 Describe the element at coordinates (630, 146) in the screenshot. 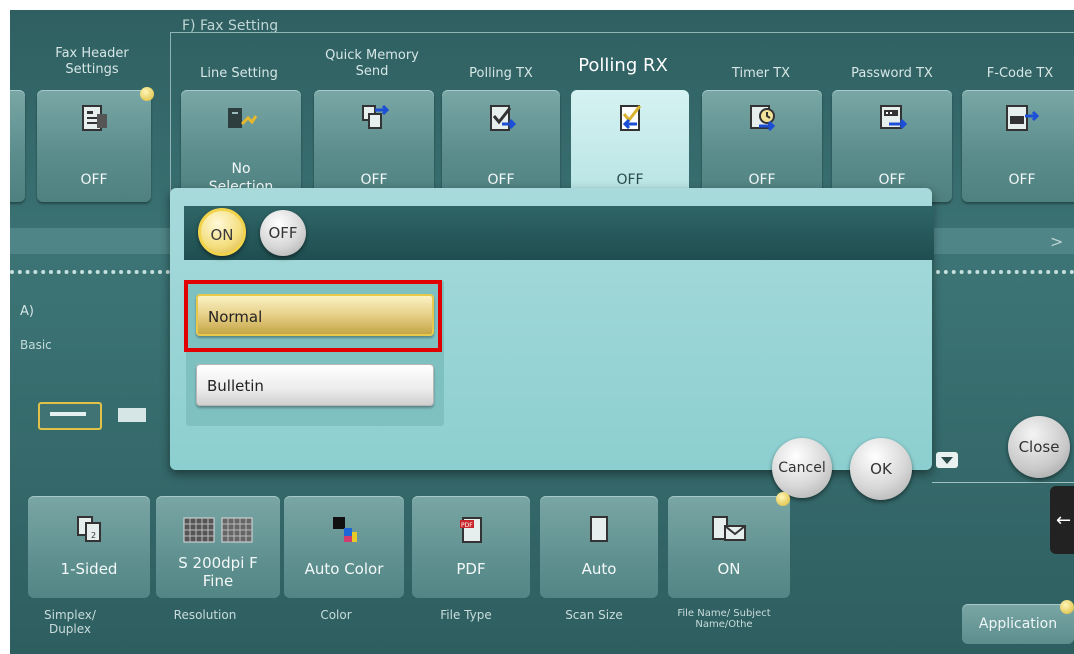

I see `tab-polling-rx: OFF` at that location.